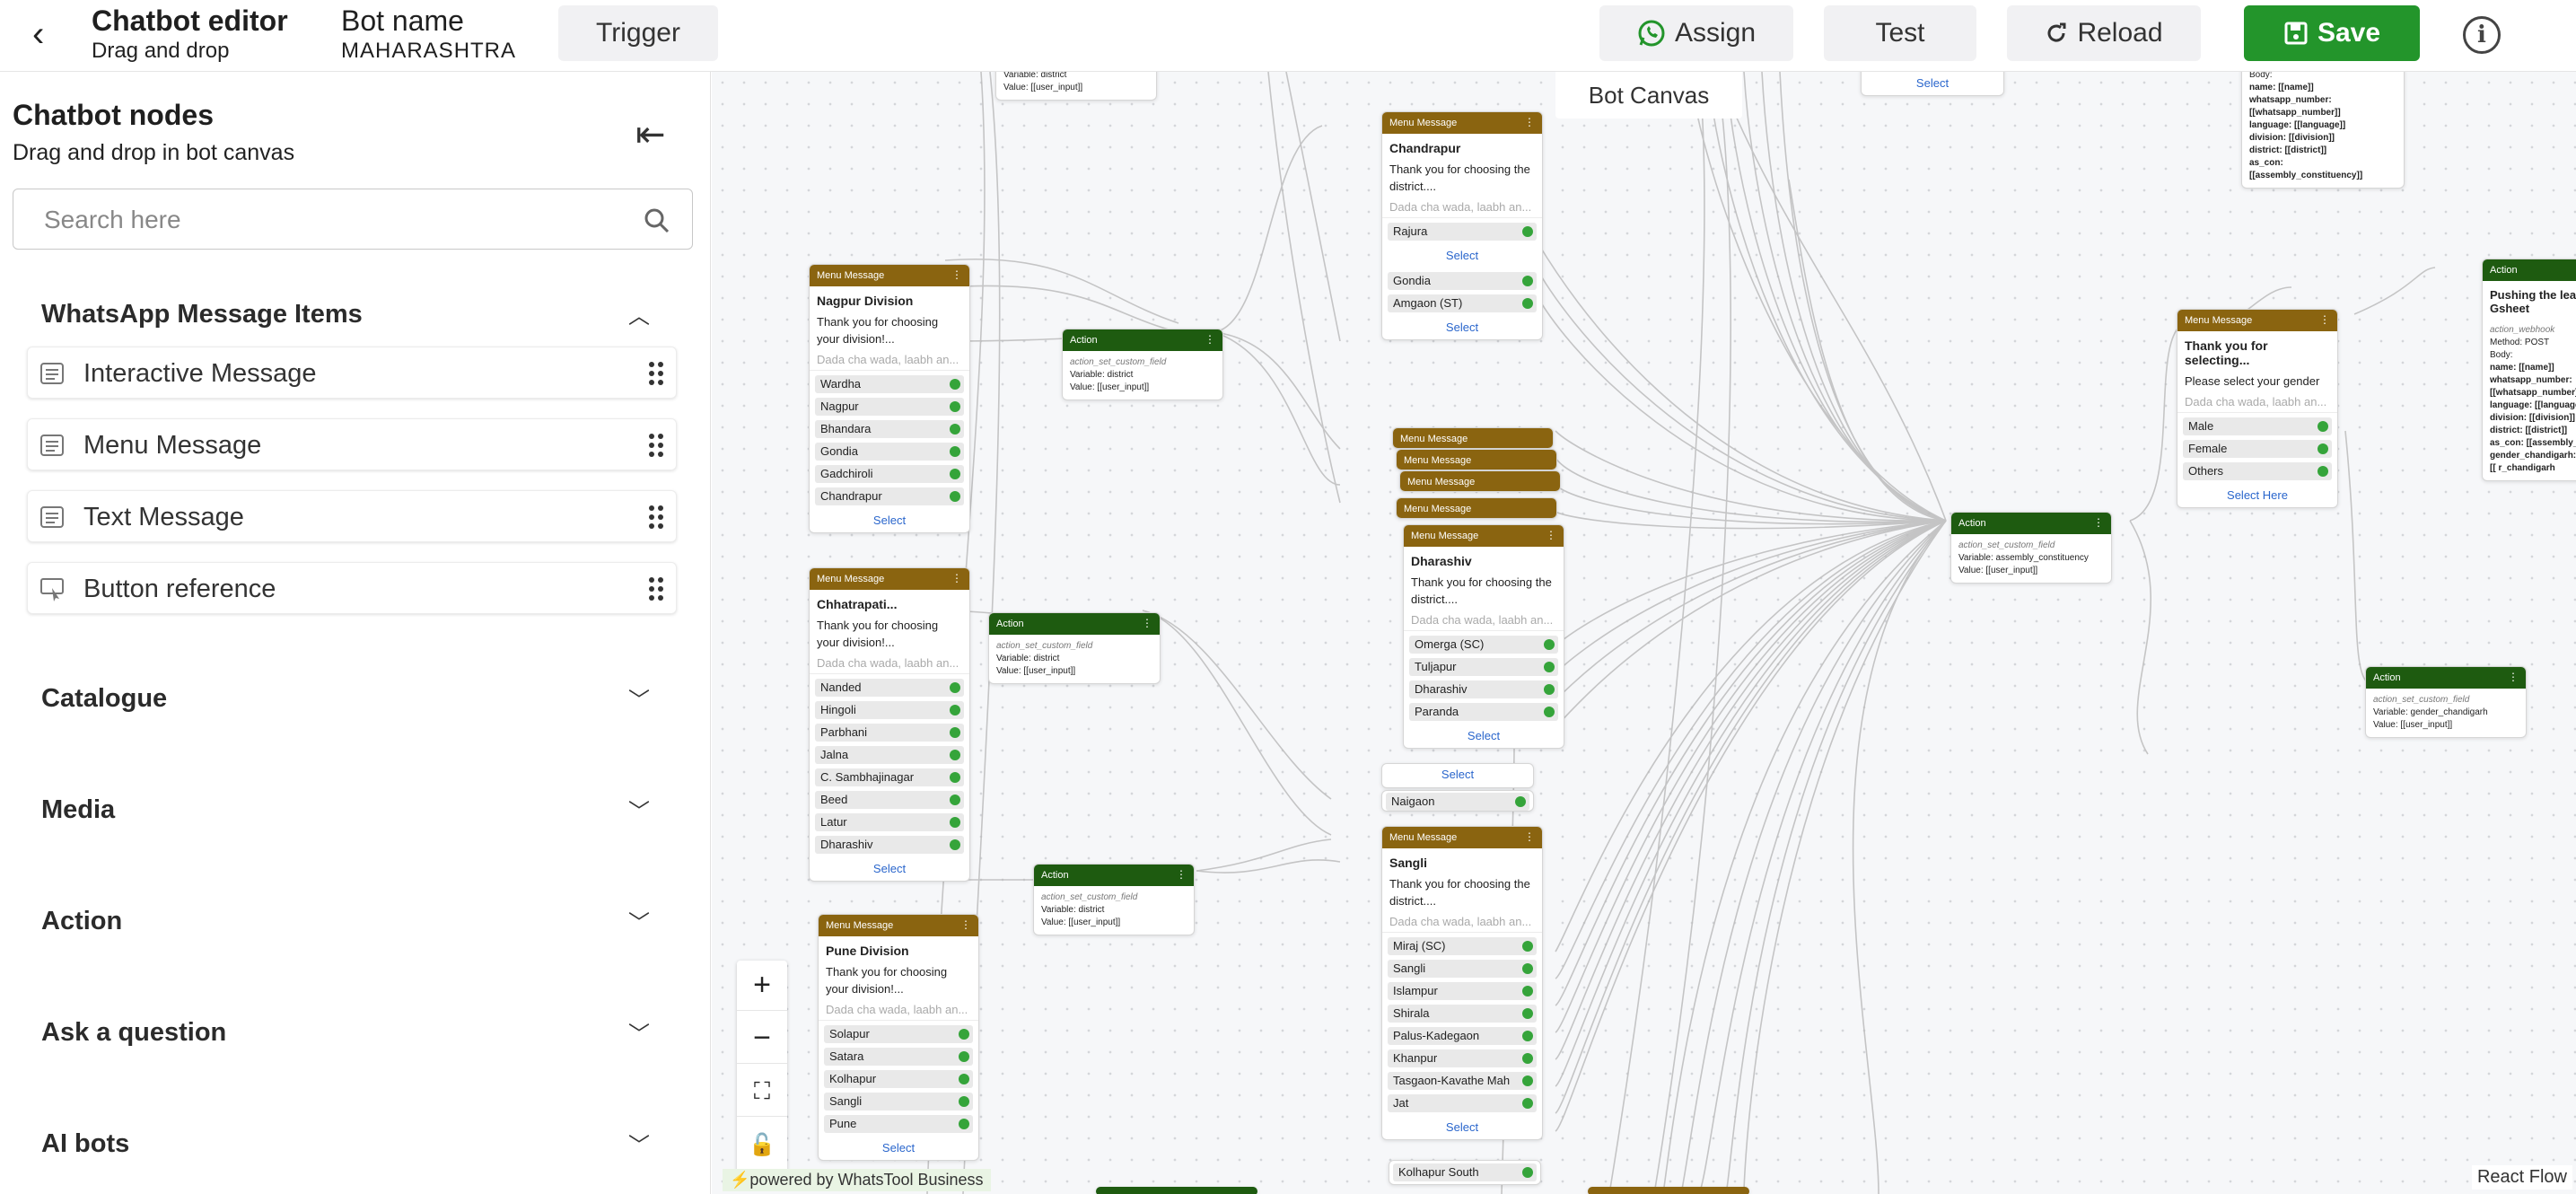  Describe the element at coordinates (2257, 496) in the screenshot. I see `select-here-link: Select Here` at that location.